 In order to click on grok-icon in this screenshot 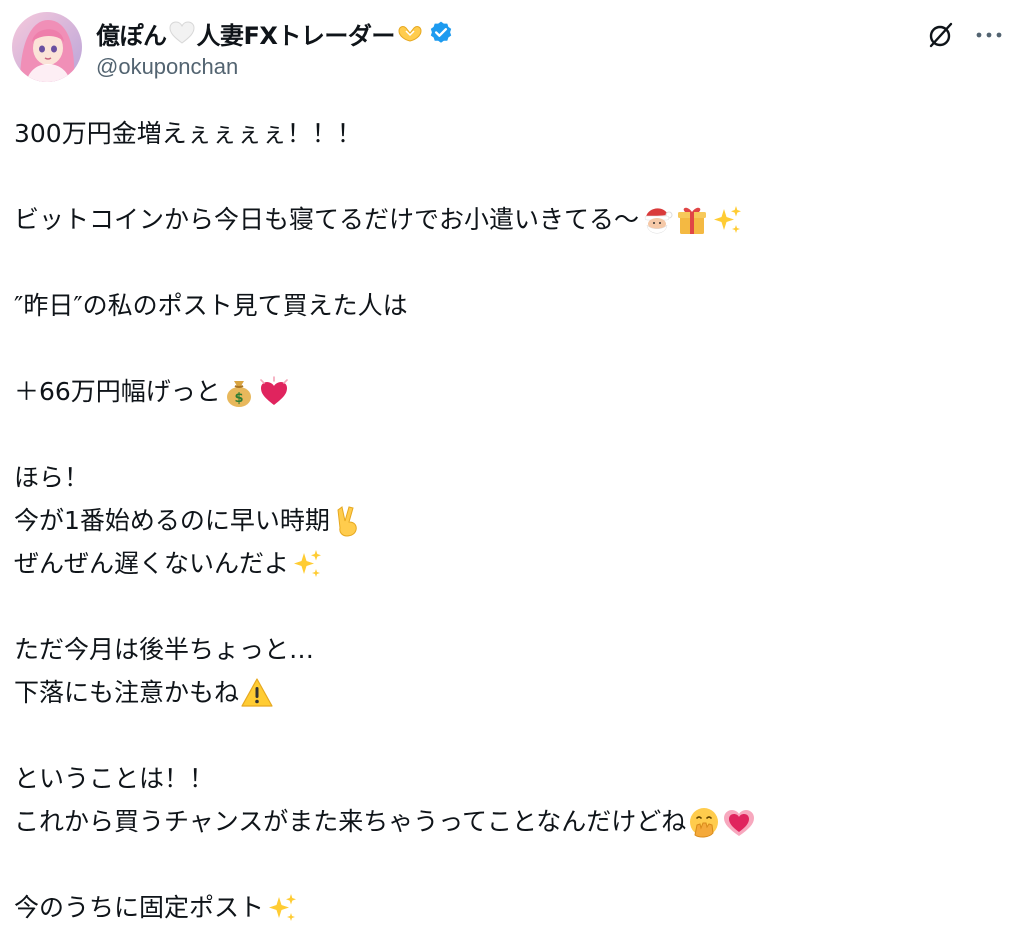, I will do `click(941, 35)`.